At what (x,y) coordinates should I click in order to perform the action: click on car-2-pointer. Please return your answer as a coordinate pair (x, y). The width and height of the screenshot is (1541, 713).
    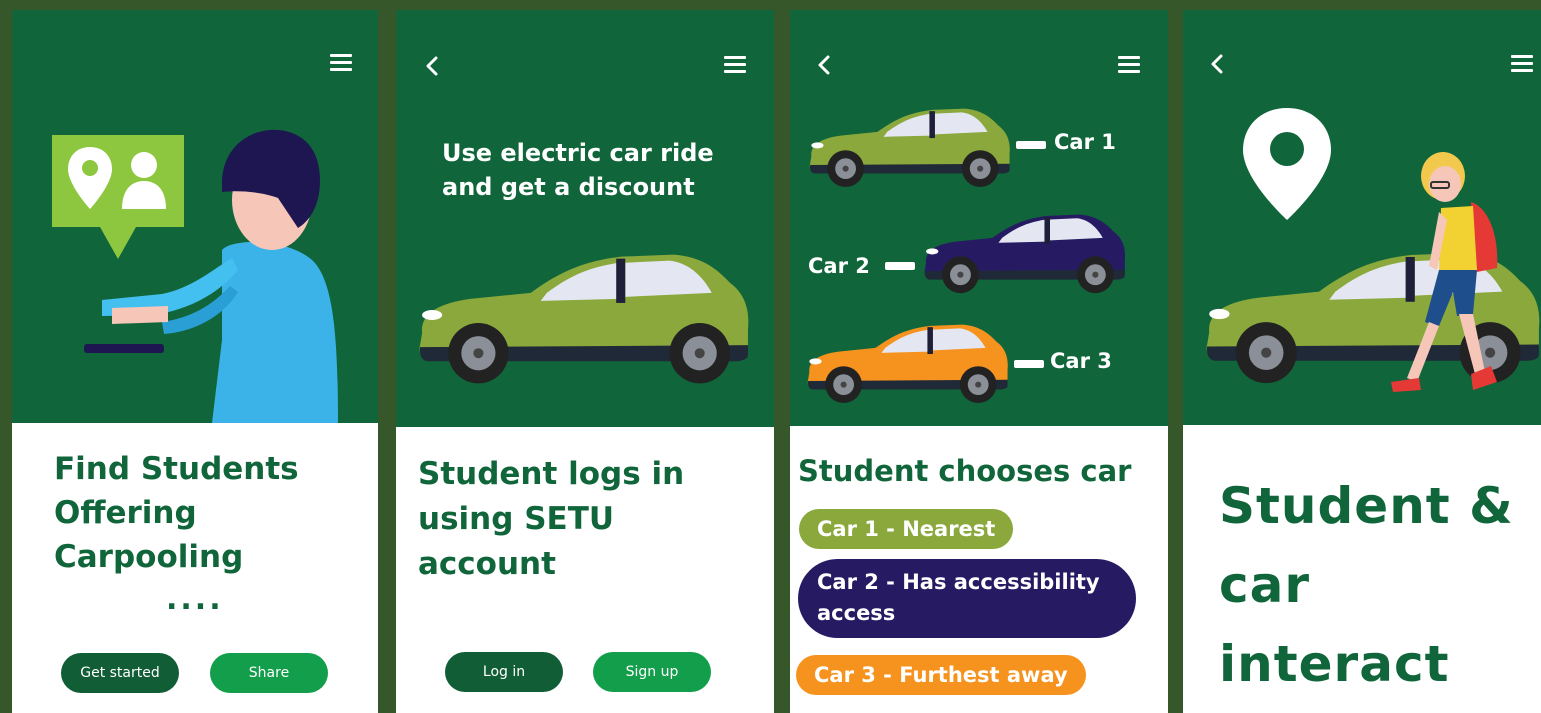
    Looking at the image, I should click on (900, 266).